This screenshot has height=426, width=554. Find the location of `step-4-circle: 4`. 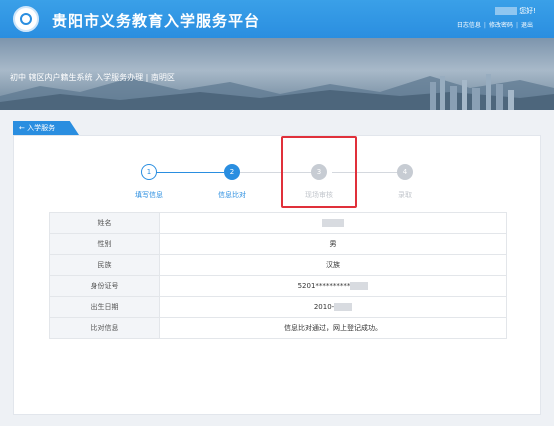

step-4-circle: 4 is located at coordinates (405, 172).